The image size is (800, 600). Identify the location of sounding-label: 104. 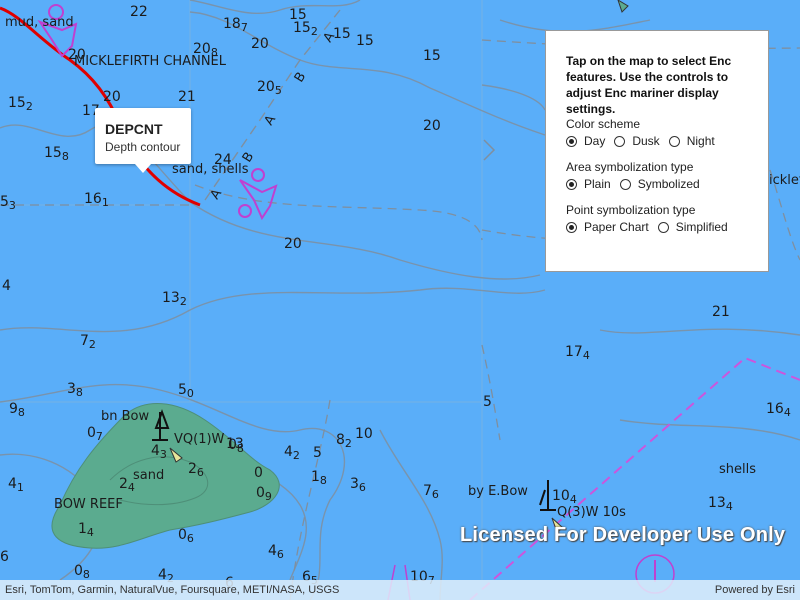
(564, 497).